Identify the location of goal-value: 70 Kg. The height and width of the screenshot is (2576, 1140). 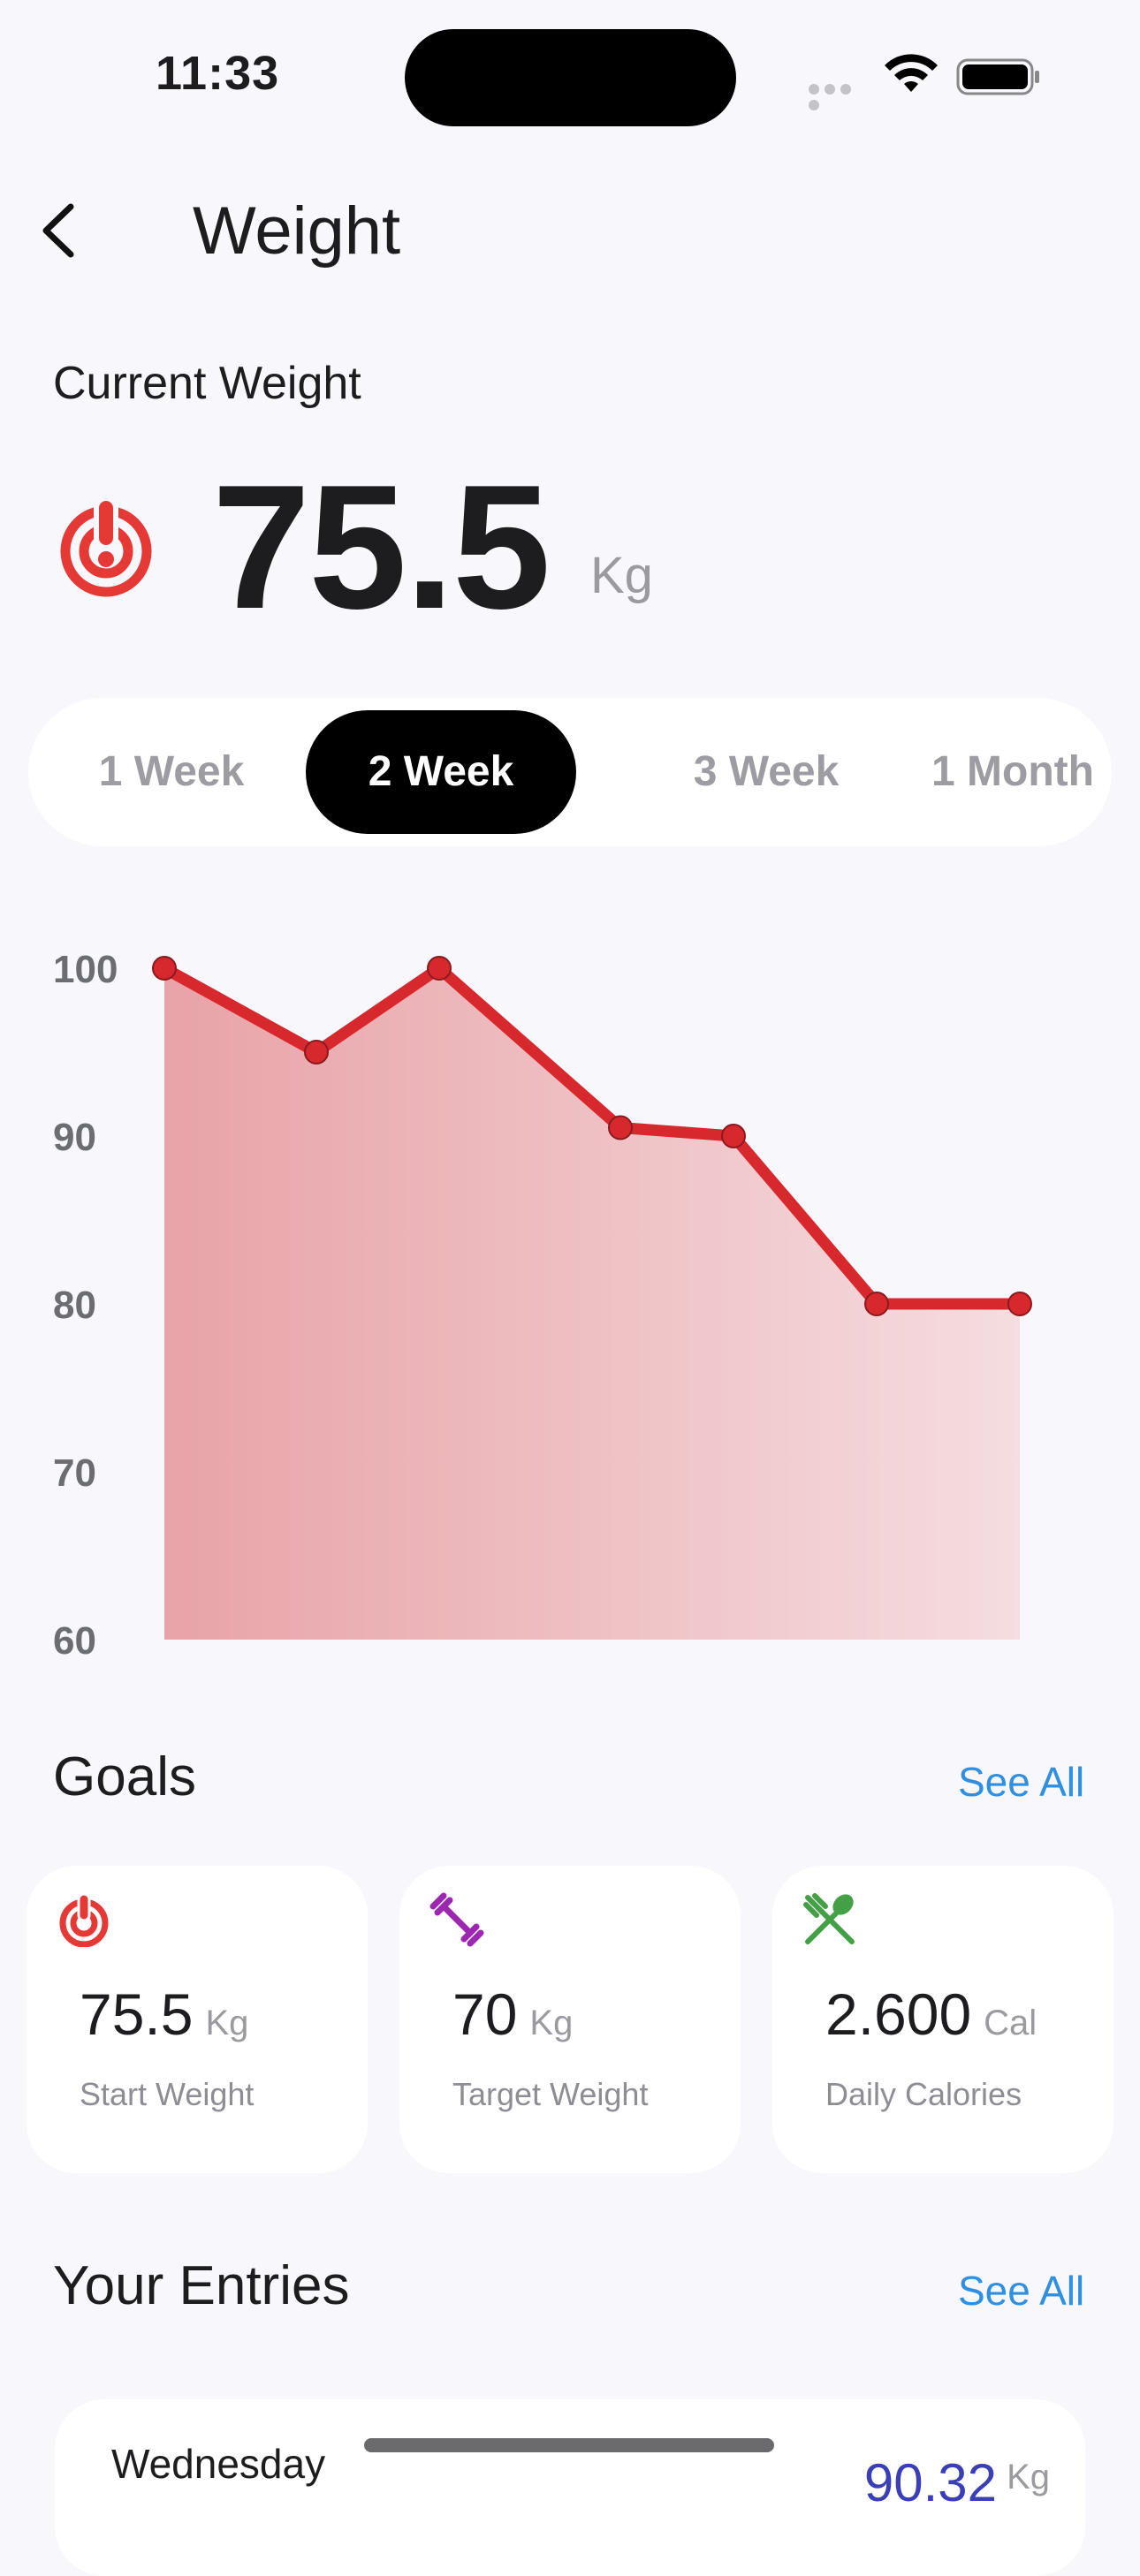
(512, 2015).